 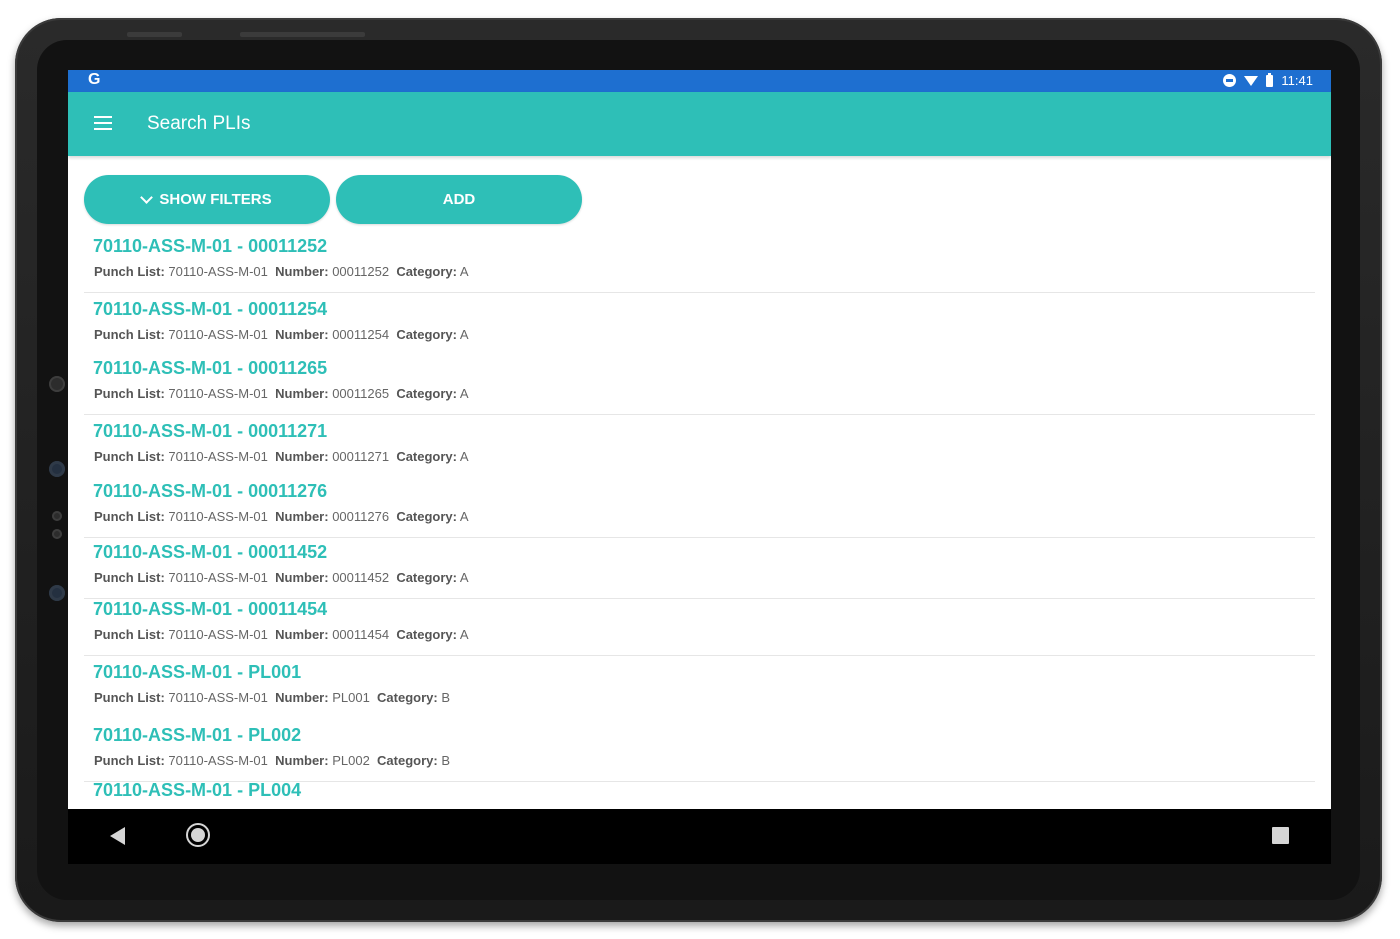 What do you see at coordinates (94, 79) in the screenshot?
I see `google-app-icon: G` at bounding box center [94, 79].